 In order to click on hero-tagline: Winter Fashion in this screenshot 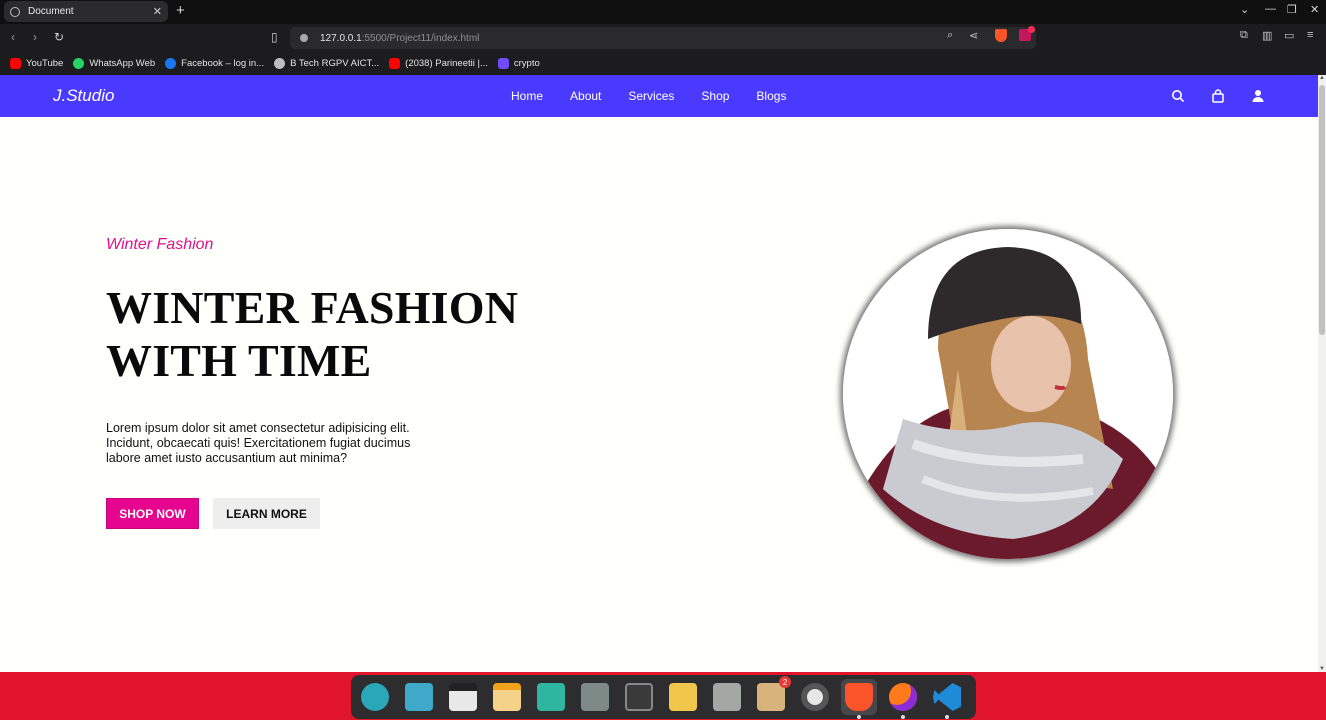, I will do `click(160, 244)`.